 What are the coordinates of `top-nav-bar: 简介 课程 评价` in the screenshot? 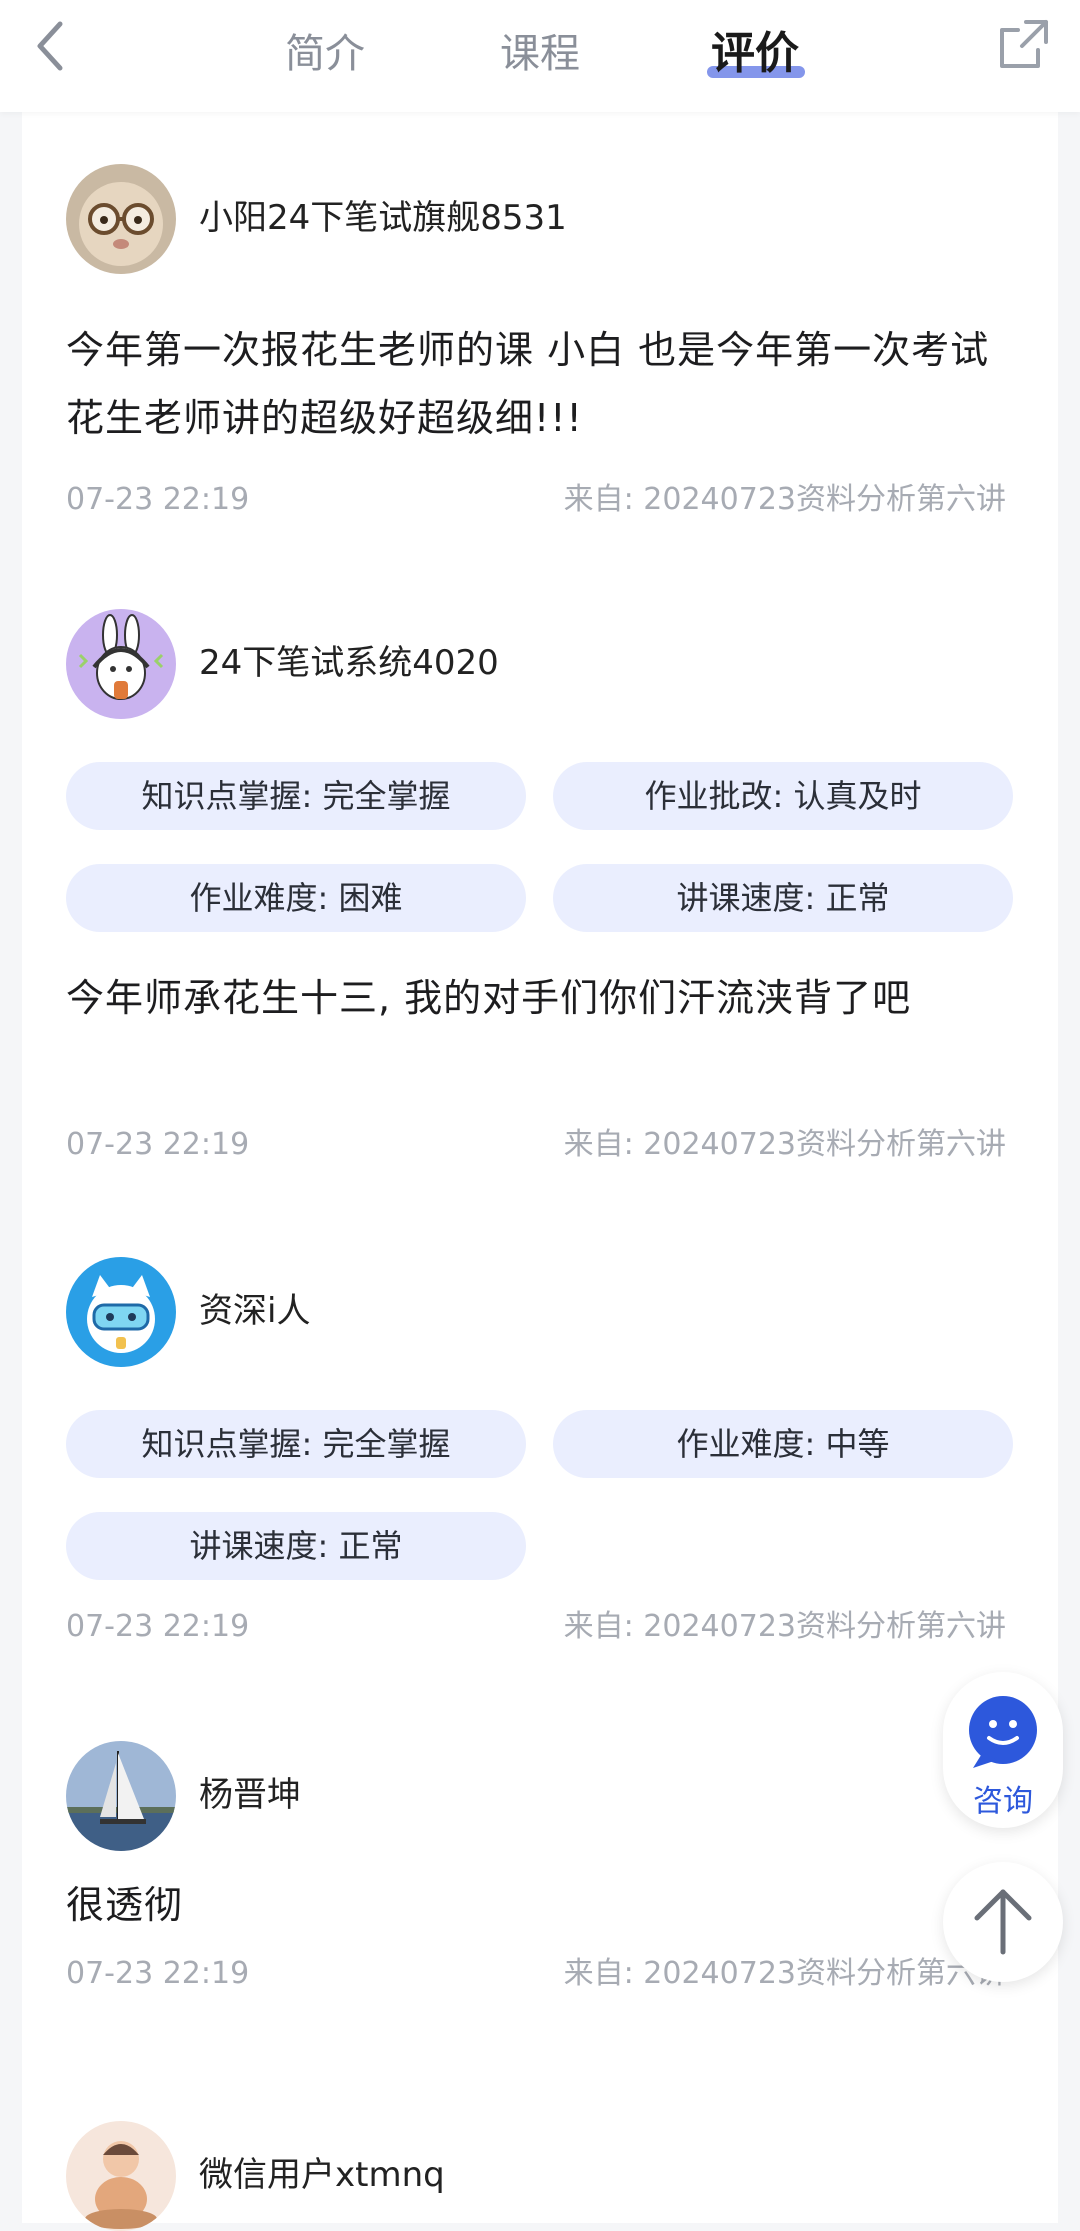 It's located at (540, 56).